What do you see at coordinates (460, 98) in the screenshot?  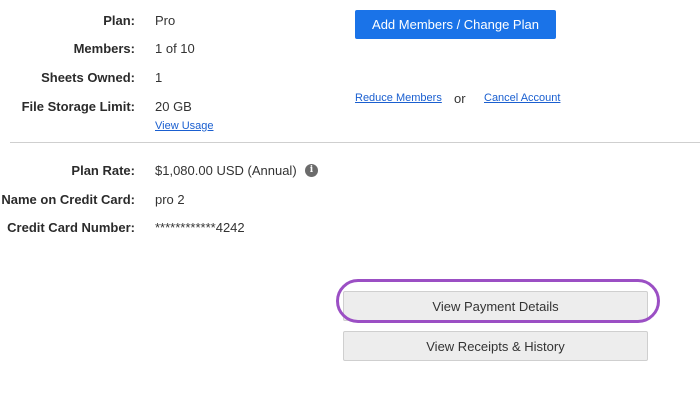 I see `or-separator: or` at bounding box center [460, 98].